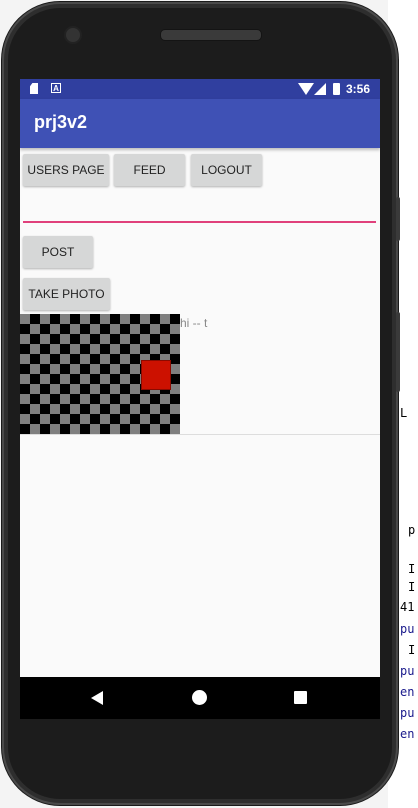  I want to click on battery-icon, so click(336, 89).